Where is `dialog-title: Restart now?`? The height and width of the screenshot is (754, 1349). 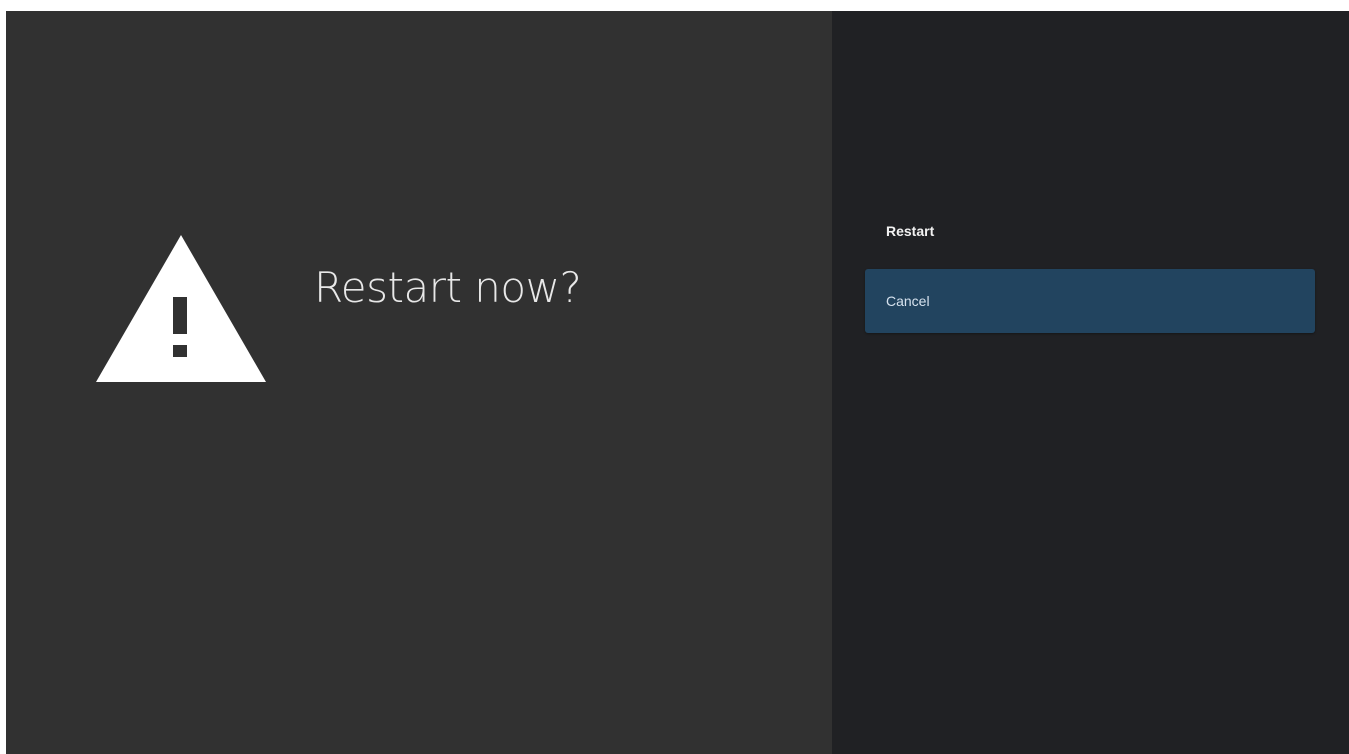
dialog-title: Restart now? is located at coordinates (448, 287).